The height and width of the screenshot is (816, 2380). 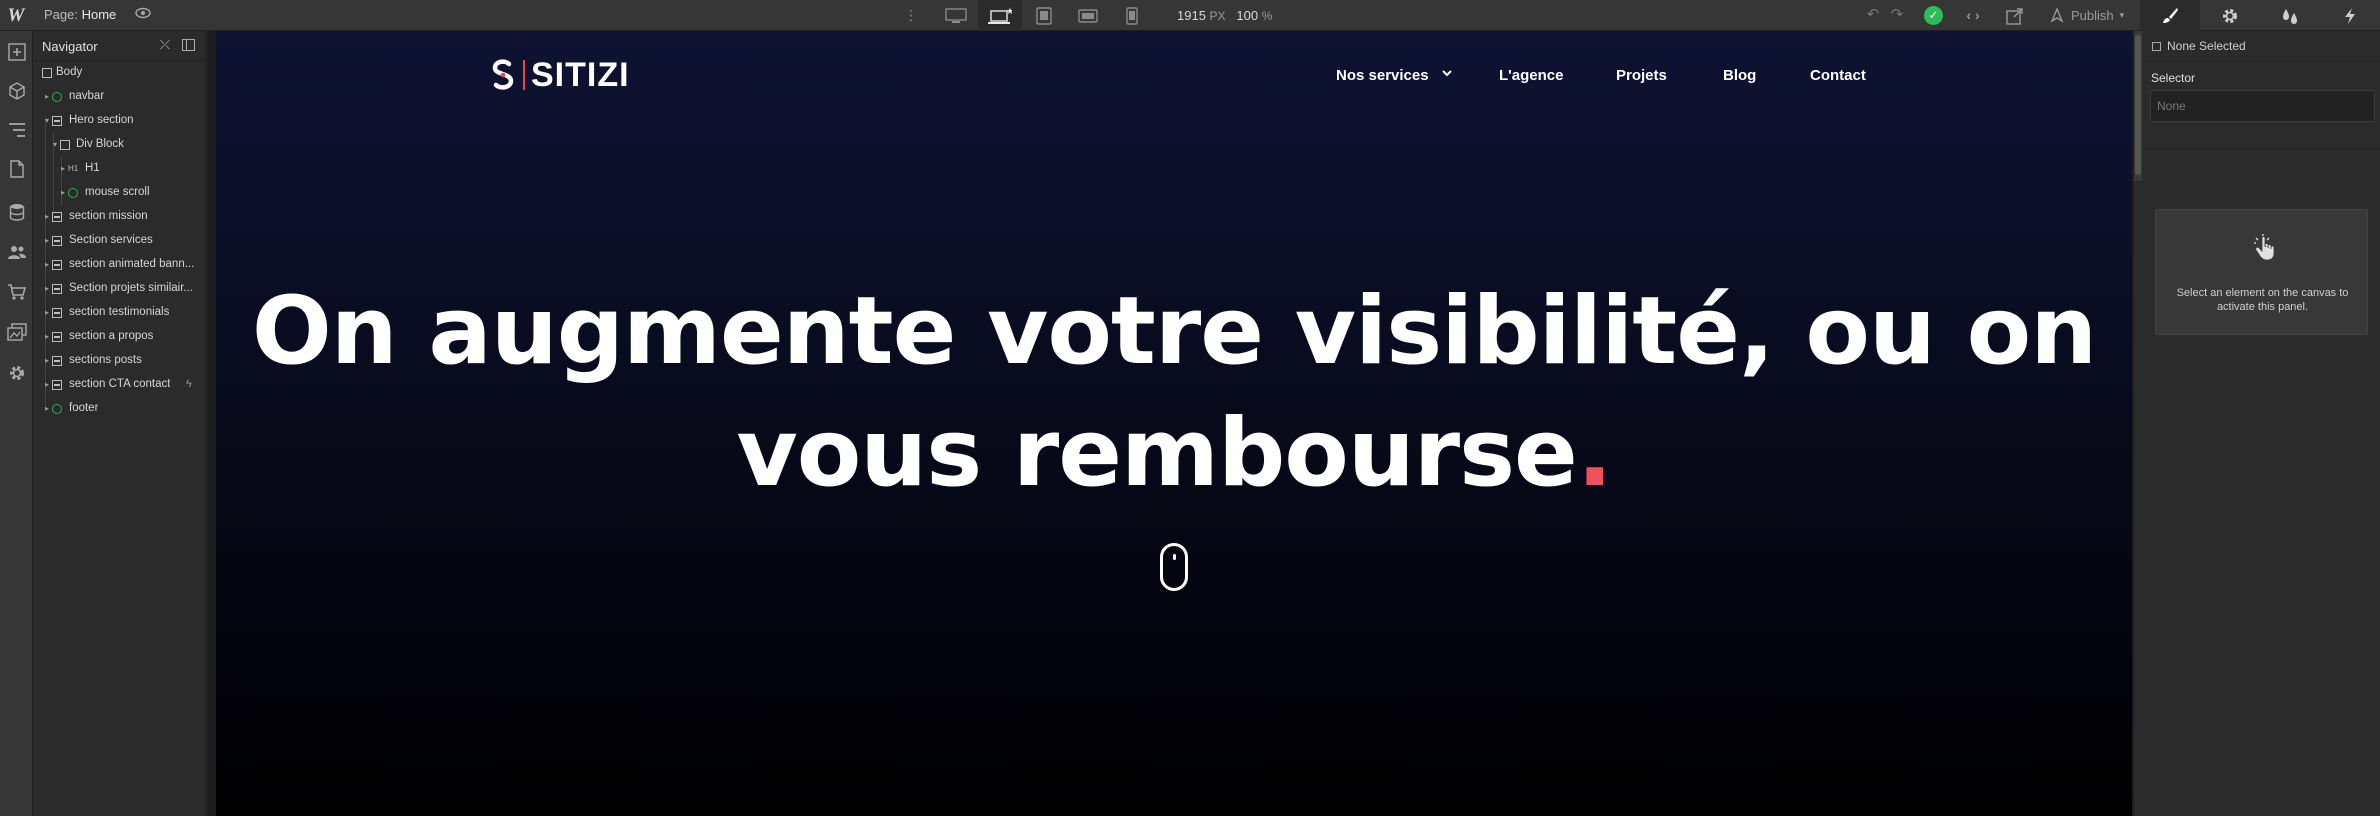 What do you see at coordinates (1641, 75) in the screenshot?
I see `site-nav-projets: Projets` at bounding box center [1641, 75].